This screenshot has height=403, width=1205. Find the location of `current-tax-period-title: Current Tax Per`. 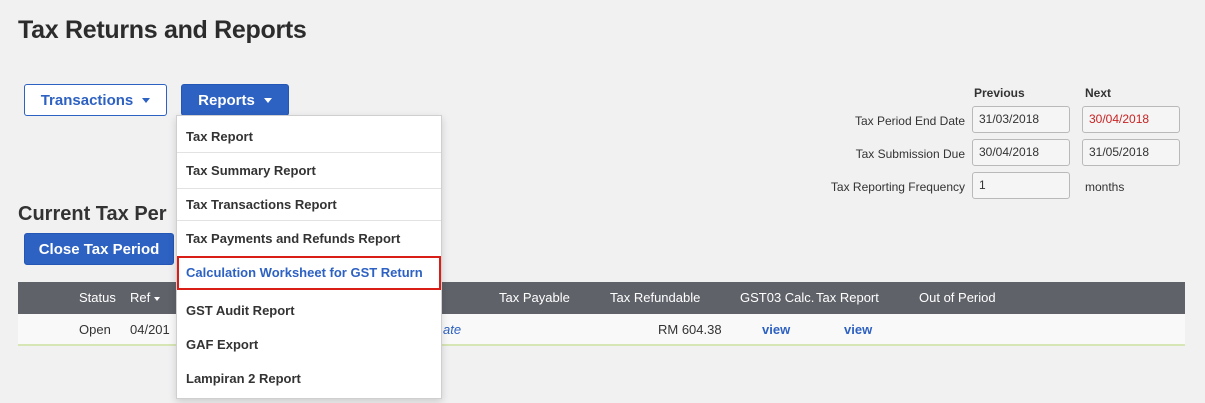

current-tax-period-title: Current Tax Per is located at coordinates (92, 214).